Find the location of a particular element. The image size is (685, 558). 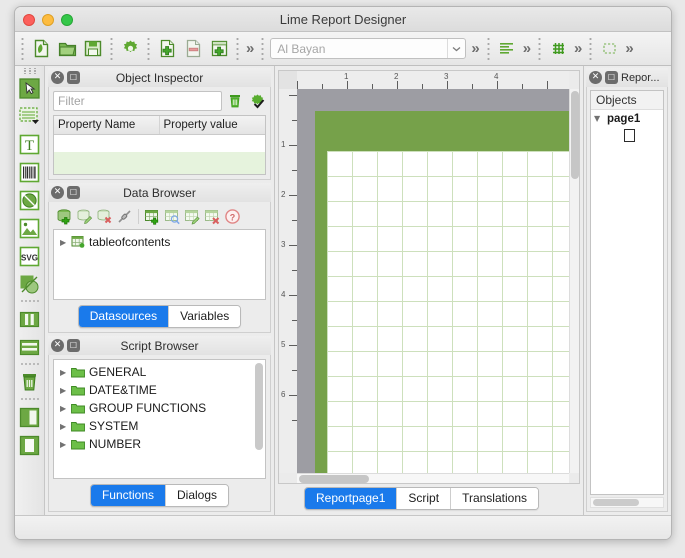

trash-icon is located at coordinates (235, 101).